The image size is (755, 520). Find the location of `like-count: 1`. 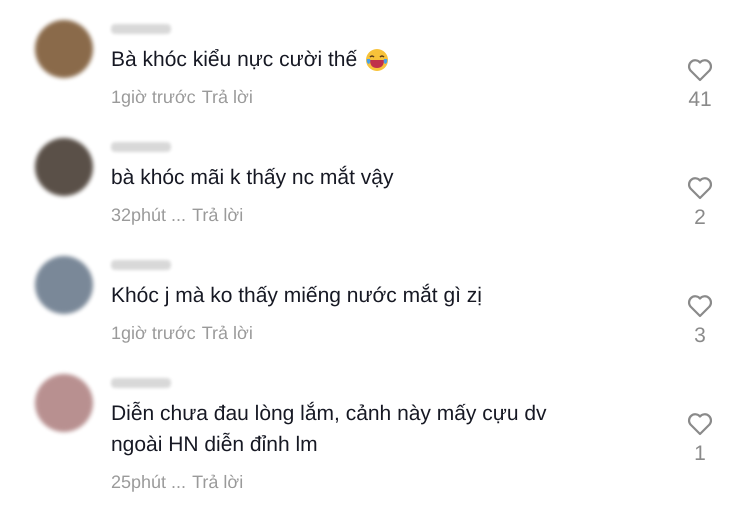

like-count: 1 is located at coordinates (700, 454).